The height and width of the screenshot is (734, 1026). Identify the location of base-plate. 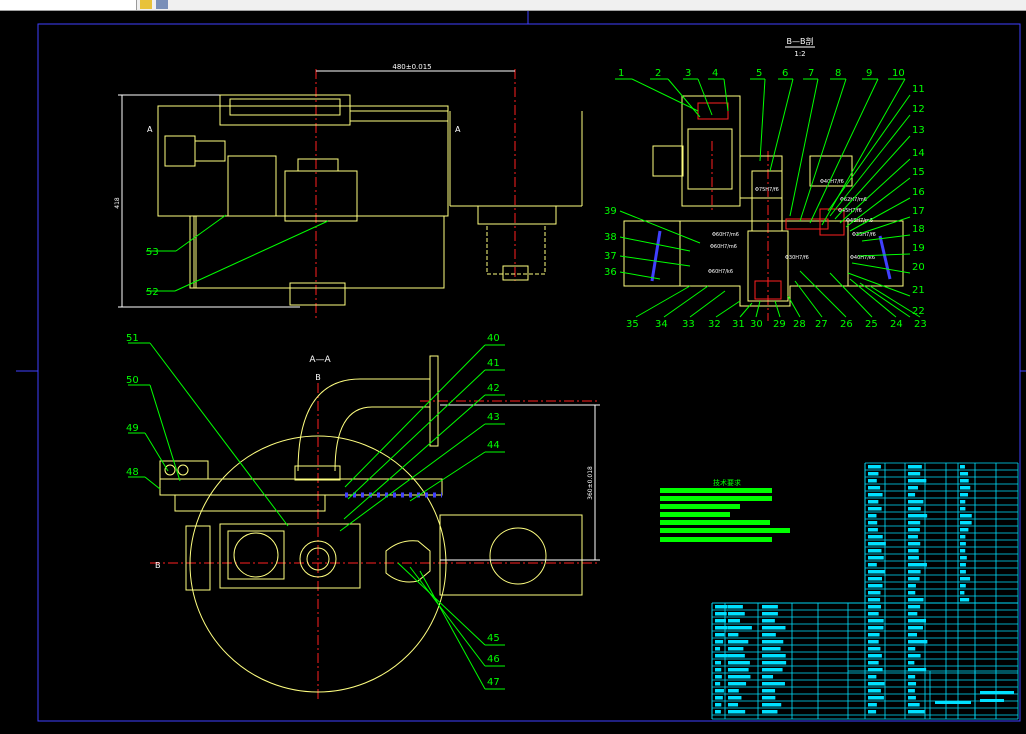
(319, 252).